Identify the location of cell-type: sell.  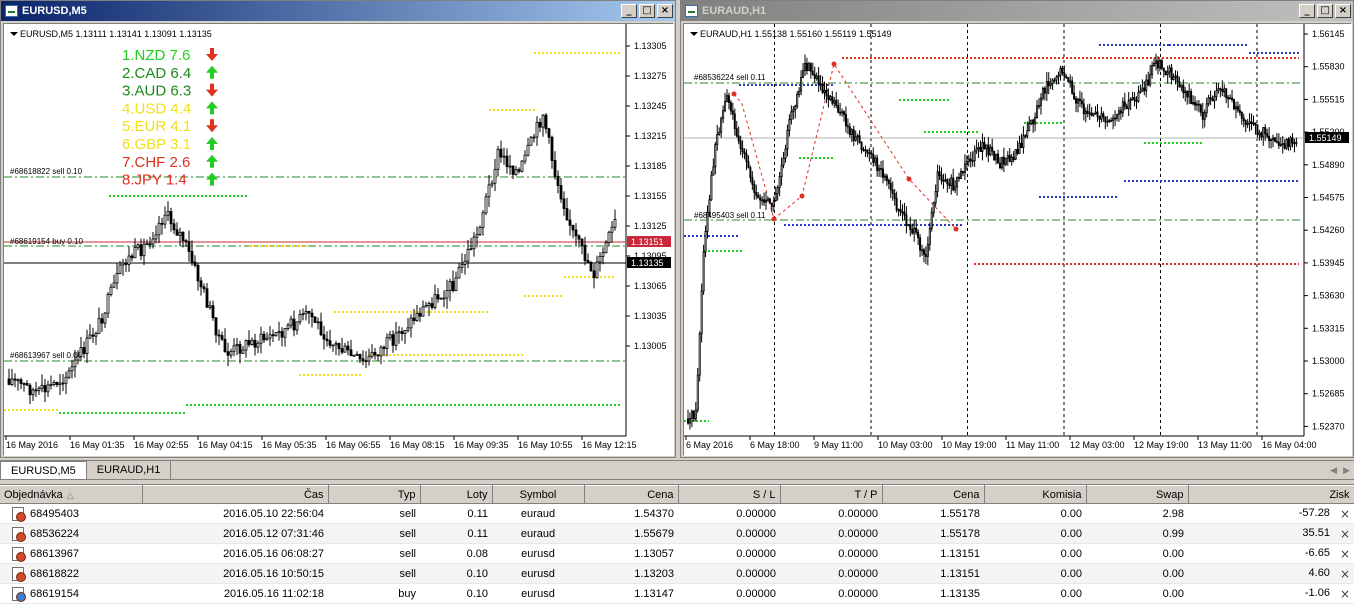
(374, 533).